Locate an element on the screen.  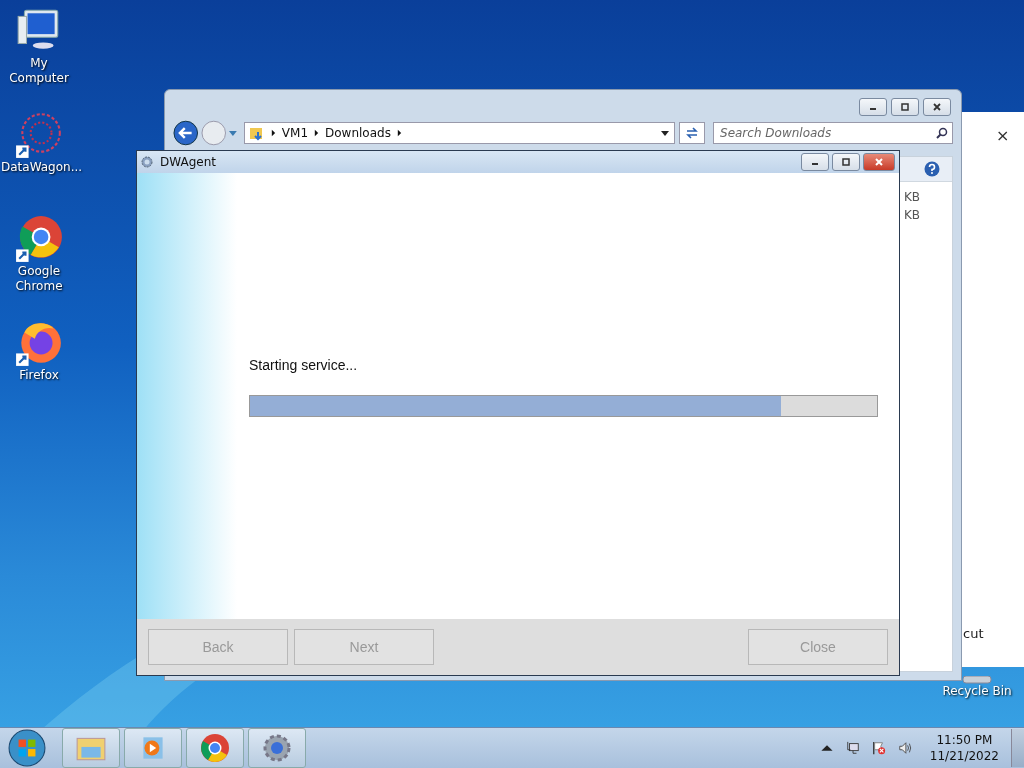
clock-date: 11/21/2022 is located at coordinates (964, 756).